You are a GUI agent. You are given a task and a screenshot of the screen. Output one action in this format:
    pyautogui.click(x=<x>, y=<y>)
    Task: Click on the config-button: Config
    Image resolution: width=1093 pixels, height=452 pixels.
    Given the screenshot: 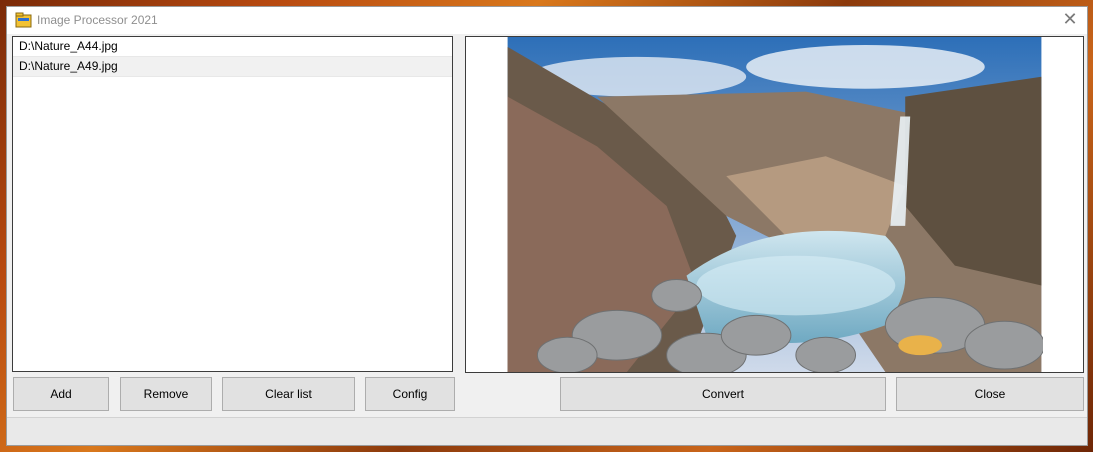 What is the action you would take?
    pyautogui.click(x=410, y=394)
    